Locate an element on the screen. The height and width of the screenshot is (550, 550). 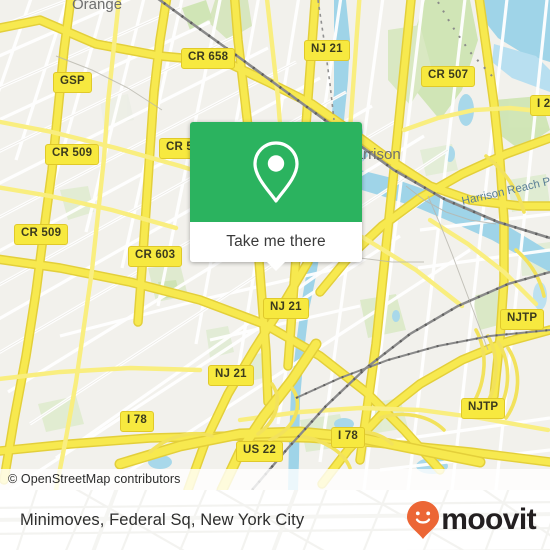
shield-cr-603: CR 603 is located at coordinates (155, 256).